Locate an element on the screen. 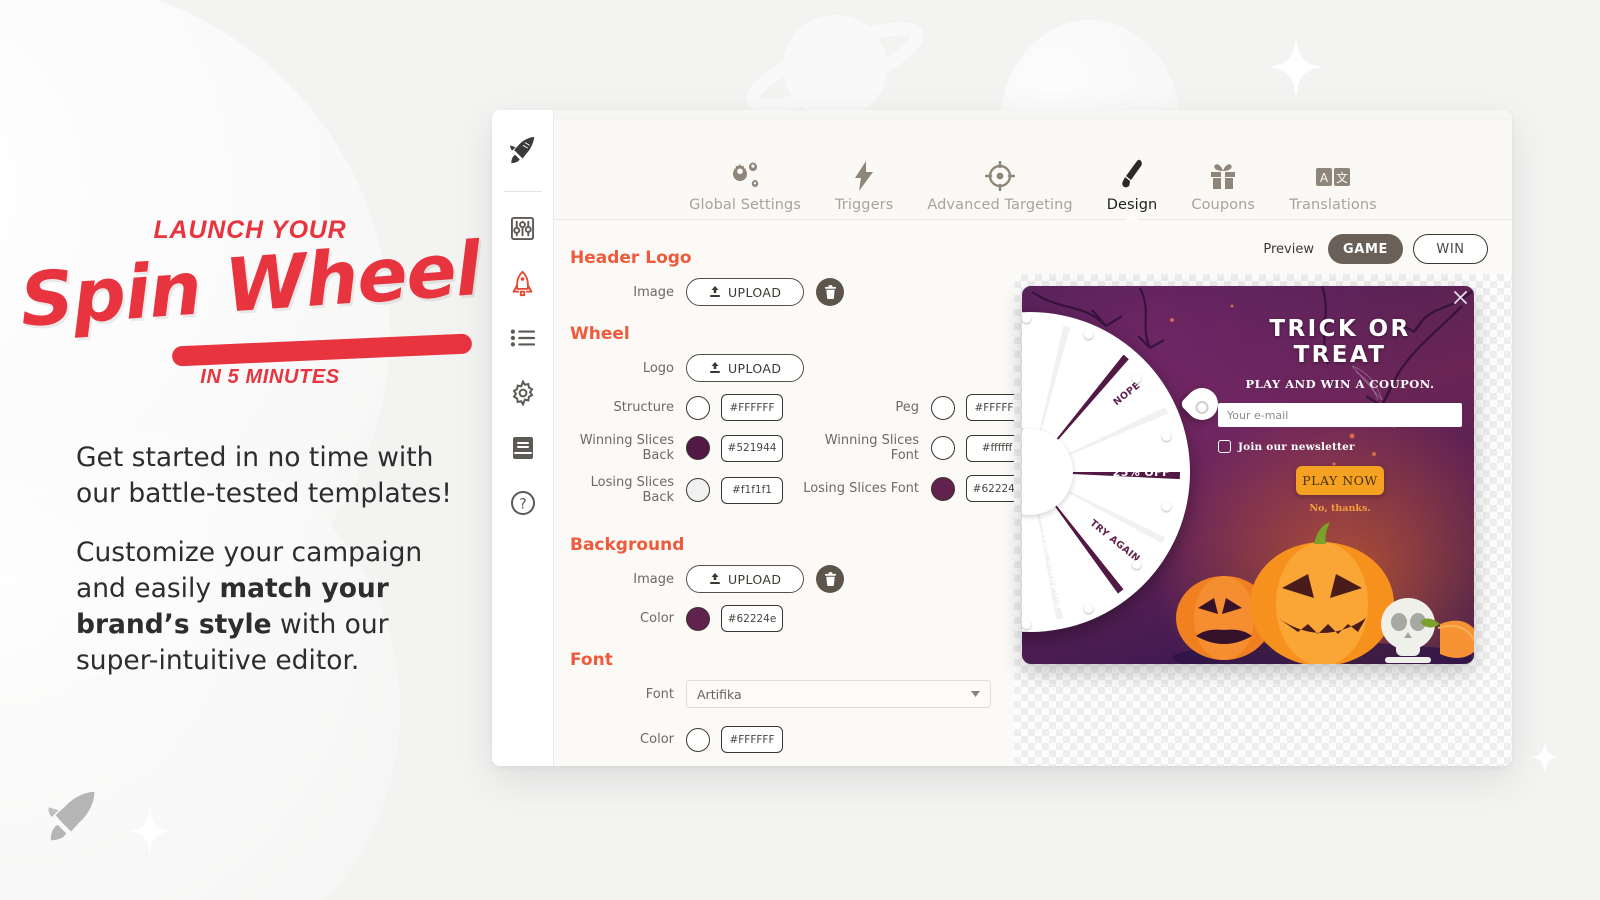 This screenshot has width=1600, height=900. sidebar-item-launch is located at coordinates (523, 283).